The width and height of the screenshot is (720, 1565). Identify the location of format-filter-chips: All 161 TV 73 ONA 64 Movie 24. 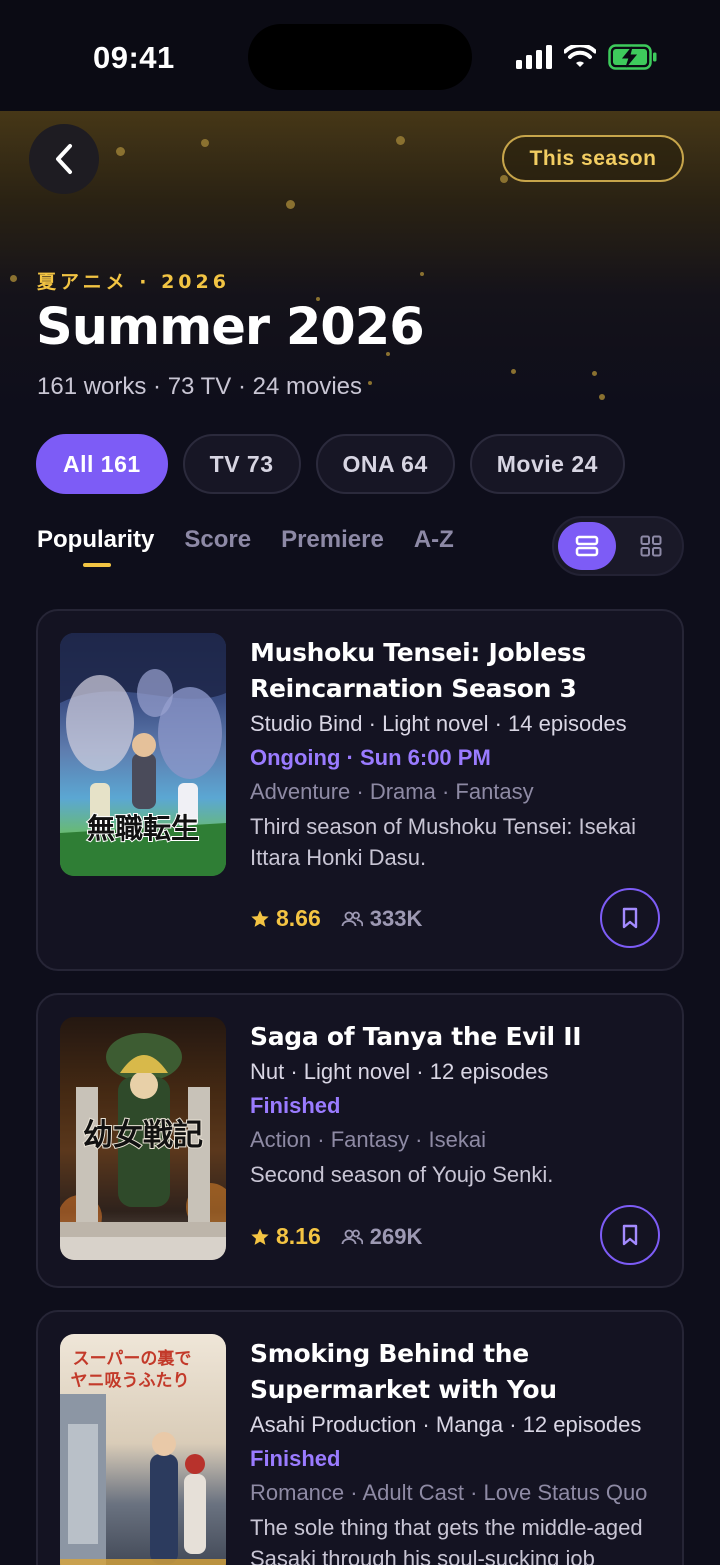
(330, 464).